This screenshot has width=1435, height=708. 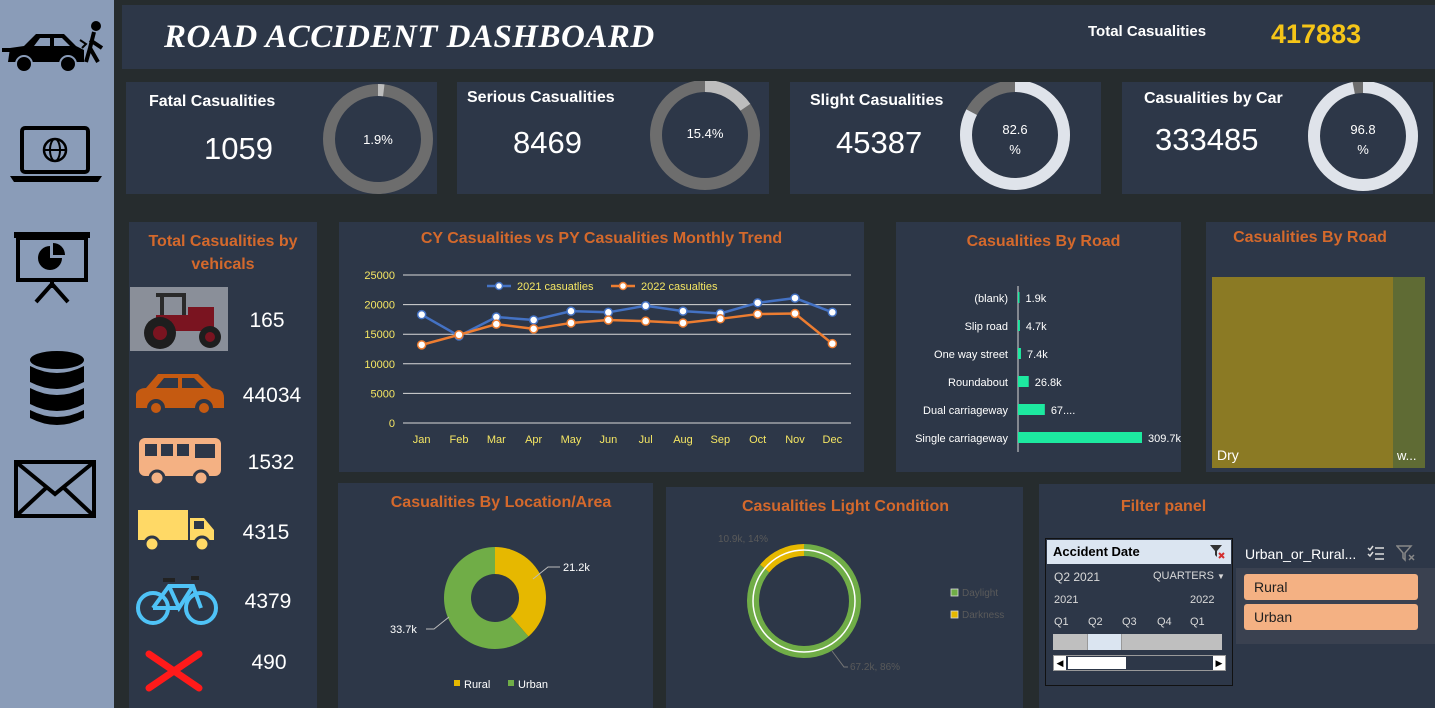 I want to click on urban-rural-slicer: Urban_or_Rural... Rural Urban, so click(x=1335, y=591).